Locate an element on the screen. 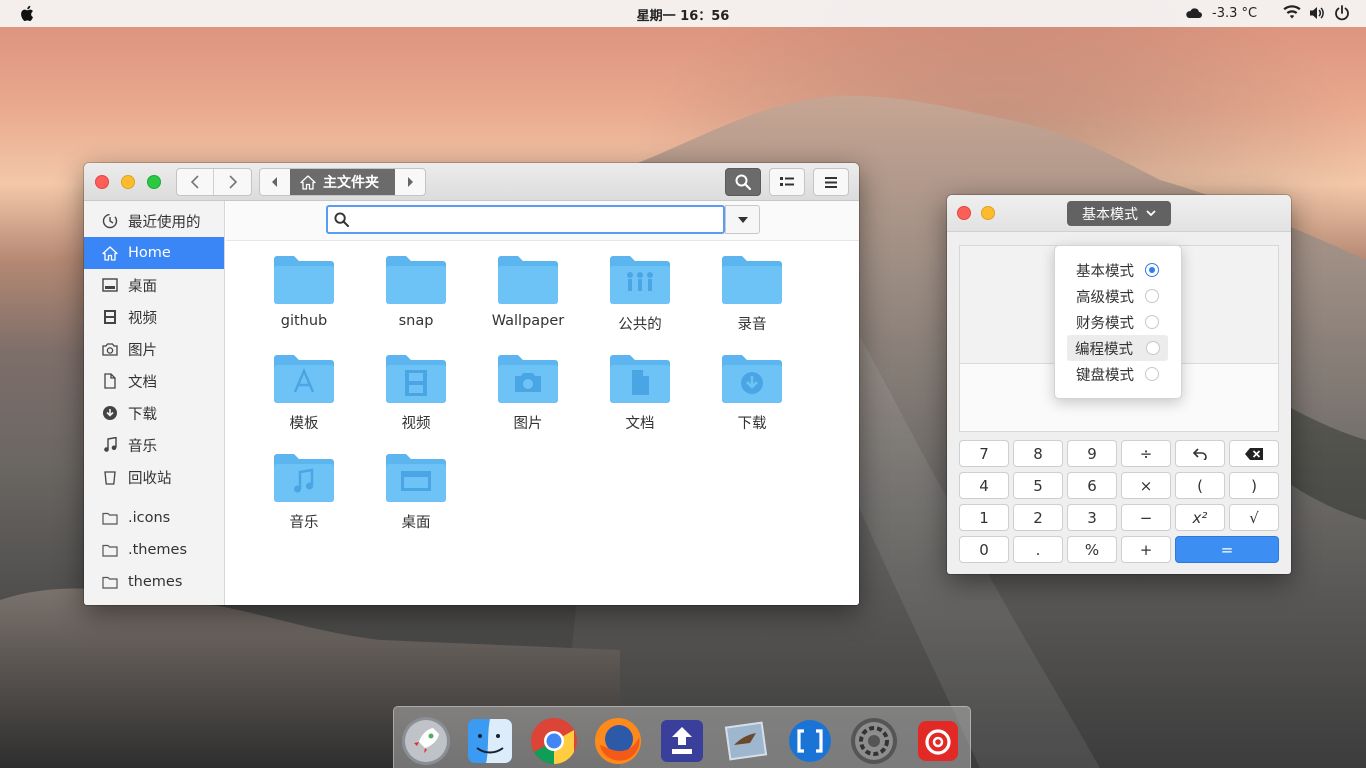 Image resolution: width=1366 pixels, height=768 pixels. history-nav is located at coordinates (214, 182).